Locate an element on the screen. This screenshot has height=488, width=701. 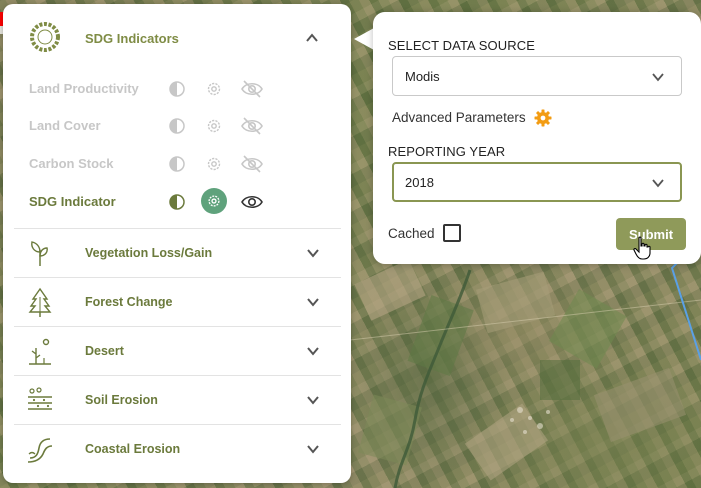
submit-button: Submit is located at coordinates (651, 234).